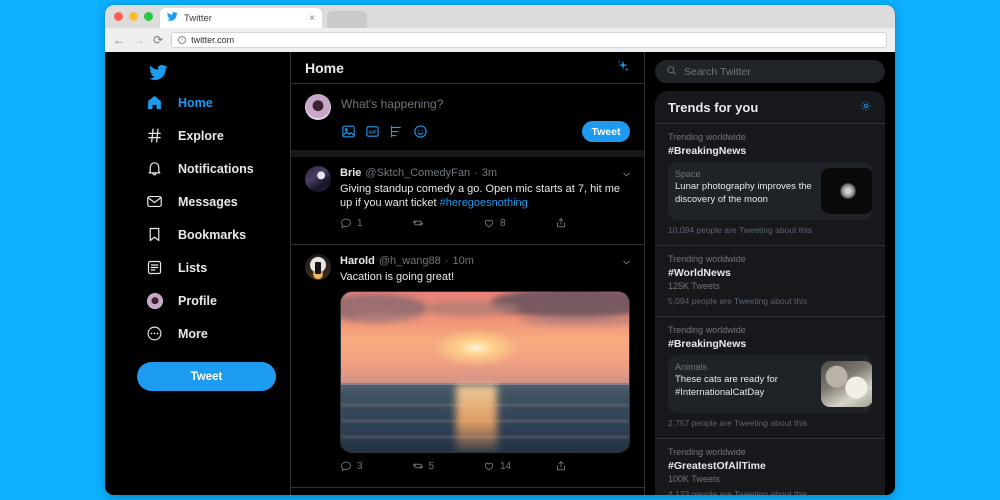 This screenshot has width=1000, height=500. What do you see at coordinates (158, 40) in the screenshot?
I see `reload-button: ⟳` at bounding box center [158, 40].